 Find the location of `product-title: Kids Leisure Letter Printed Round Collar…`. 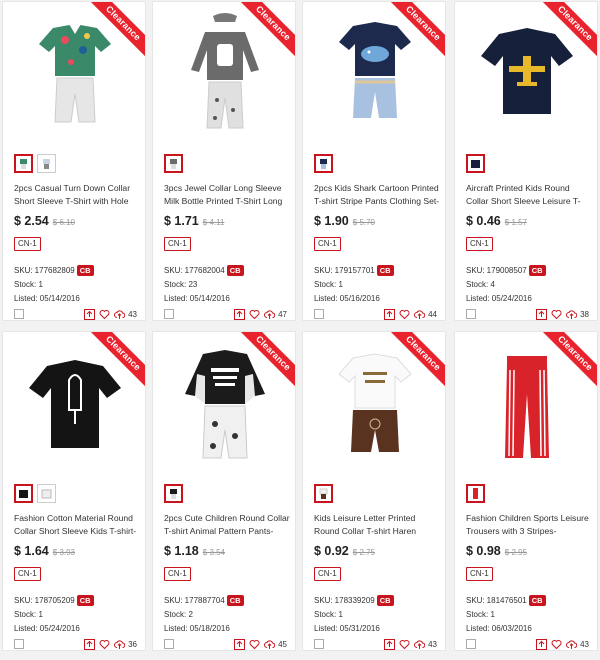

product-title: Kids Leisure Letter Printed Round Collar… is located at coordinates (377, 525).